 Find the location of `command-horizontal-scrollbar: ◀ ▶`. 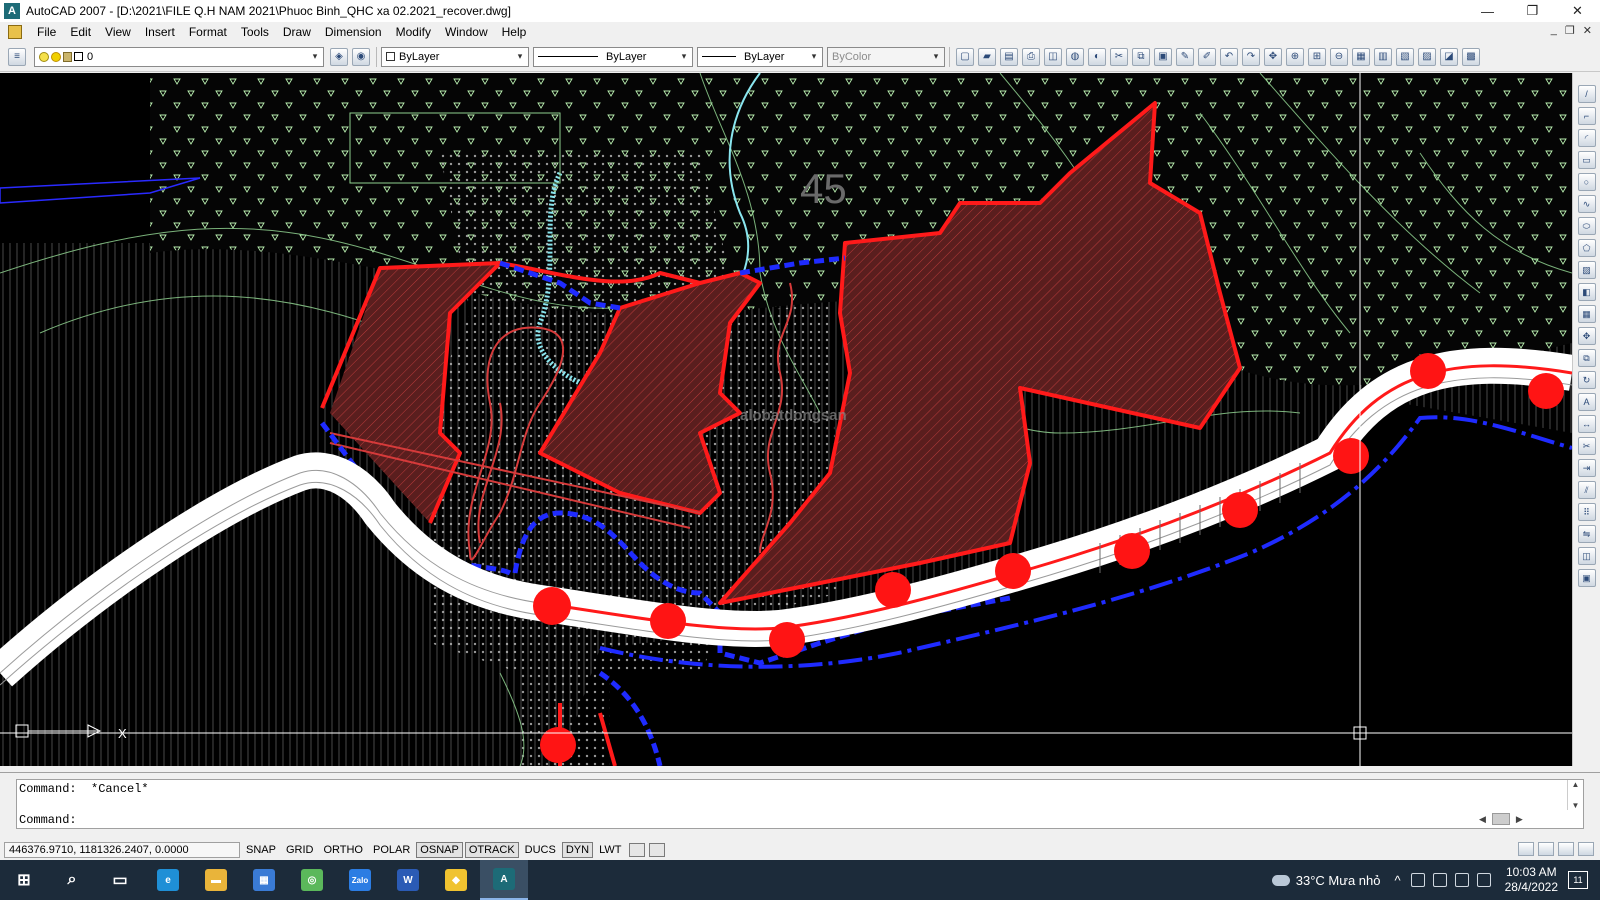

command-horizontal-scrollbar: ◀ ▶ is located at coordinates (1516, 819).